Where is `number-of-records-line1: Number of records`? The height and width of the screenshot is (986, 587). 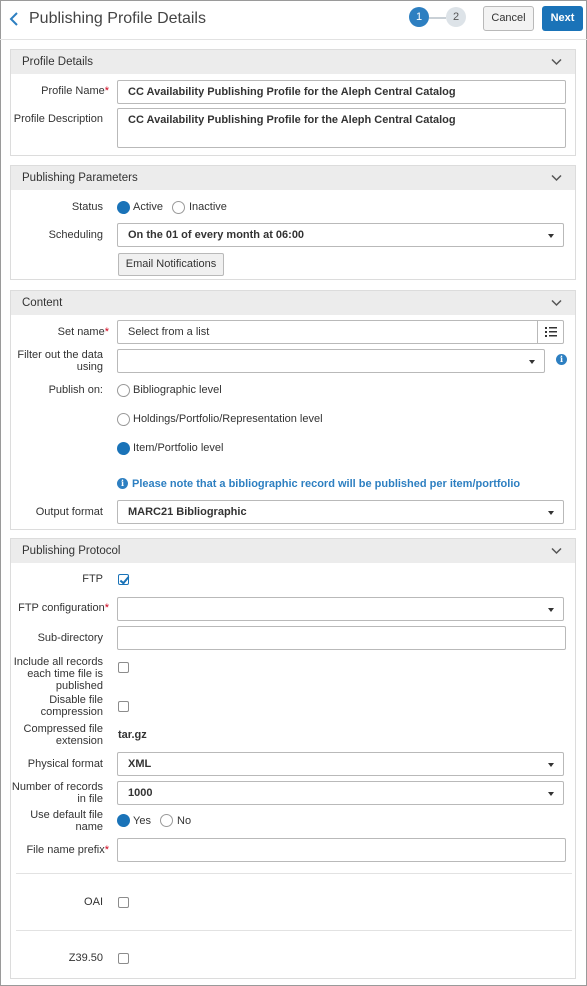
number-of-records-line1: Number of records is located at coordinates (57, 787).